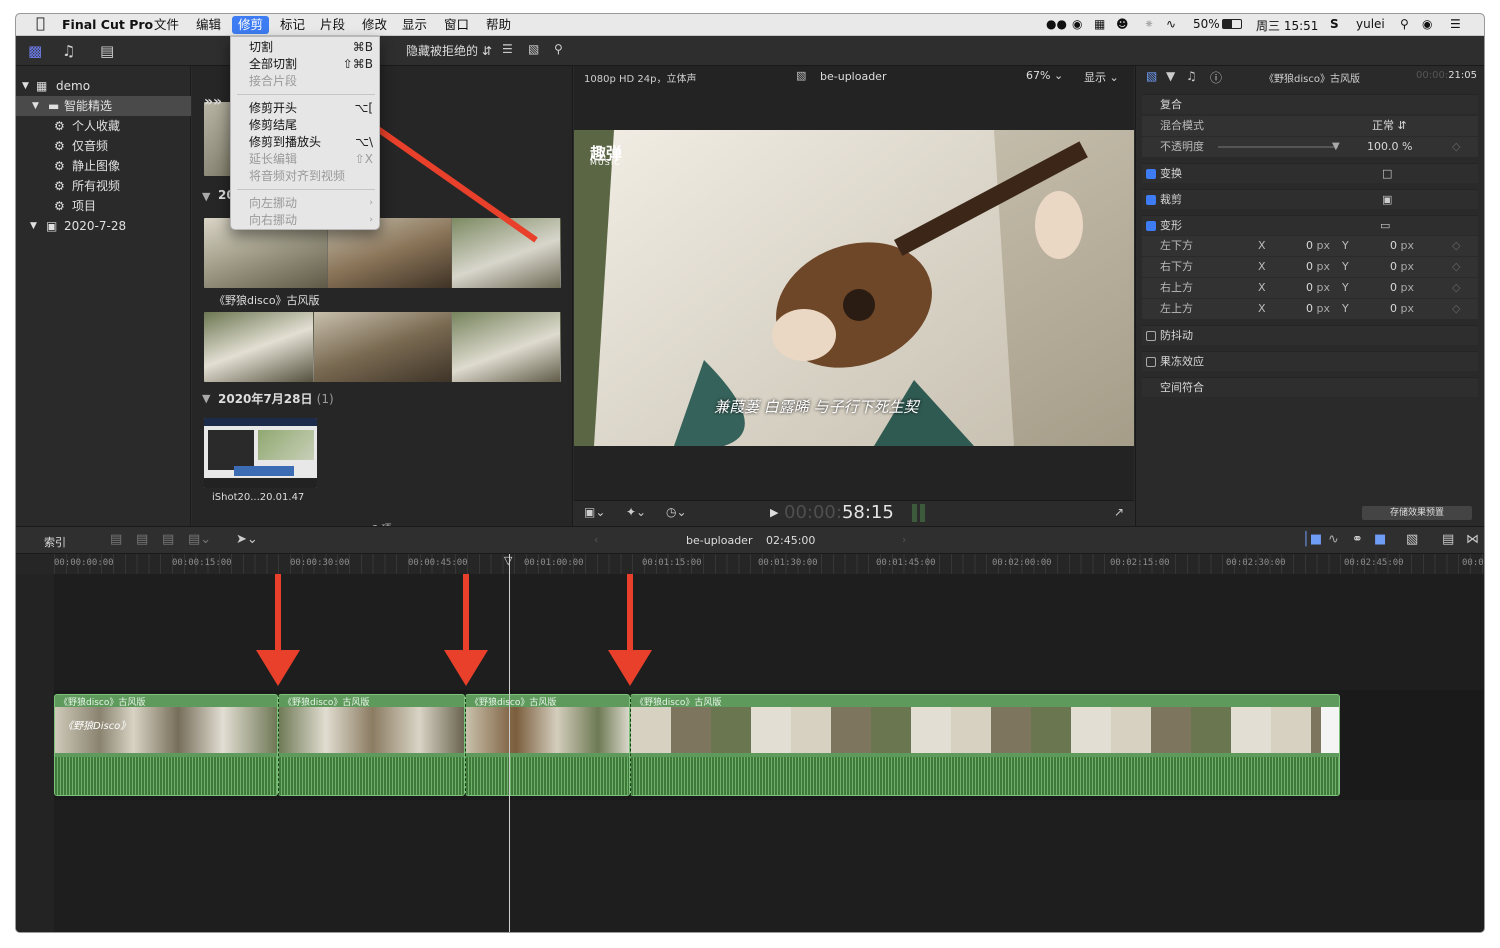 This screenshot has width=1500, height=948. Describe the element at coordinates (306, 220) in the screenshot. I see `menu-item-nudge-right: 向右挪动 ›` at that location.